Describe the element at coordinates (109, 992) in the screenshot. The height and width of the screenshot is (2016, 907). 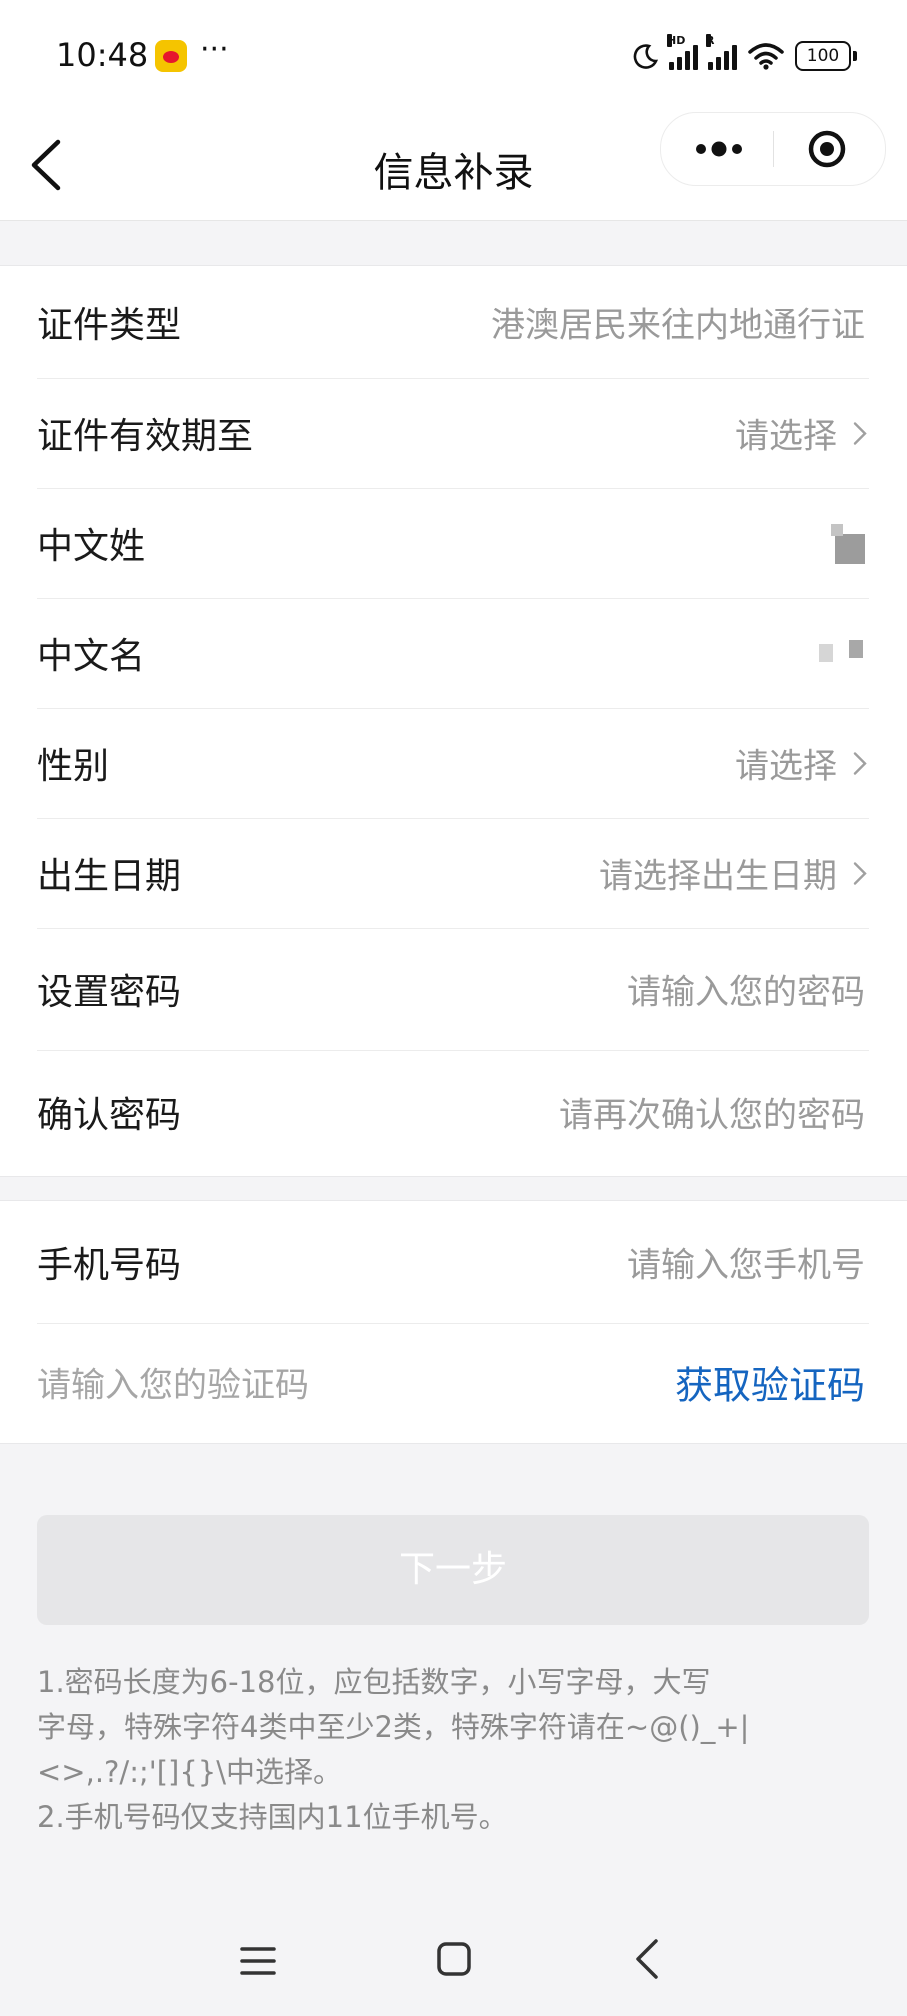
I see `row-label: 设置密码` at that location.